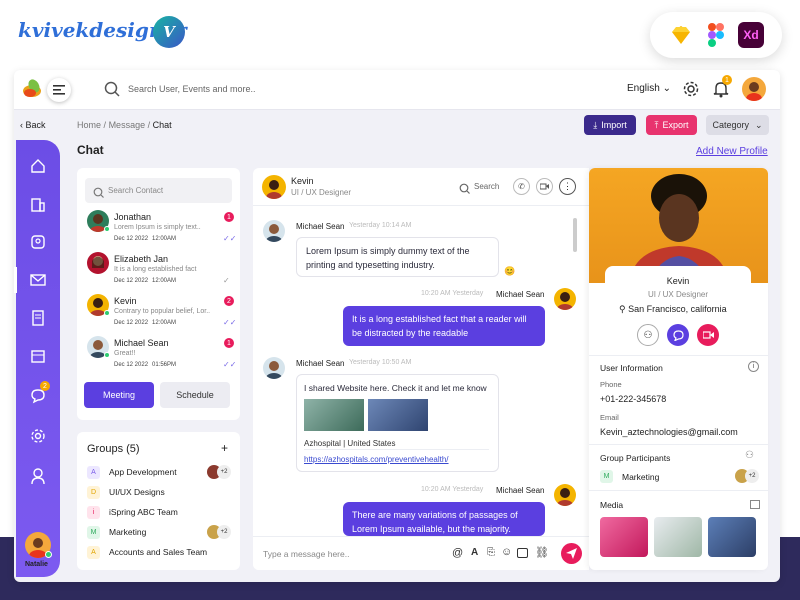 This screenshot has height=600, width=800. What do you see at coordinates (135, 190) in the screenshot?
I see `contact-search-input: Search Contact` at bounding box center [135, 190].